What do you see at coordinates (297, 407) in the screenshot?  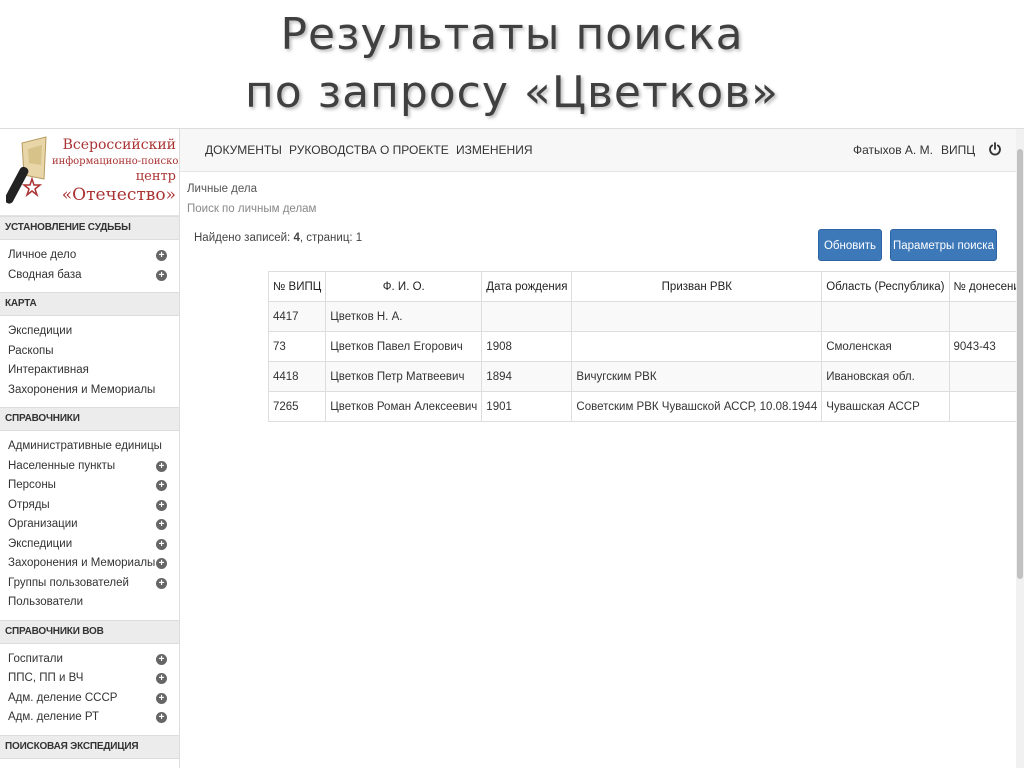 I see `table-cell: 7265` at bounding box center [297, 407].